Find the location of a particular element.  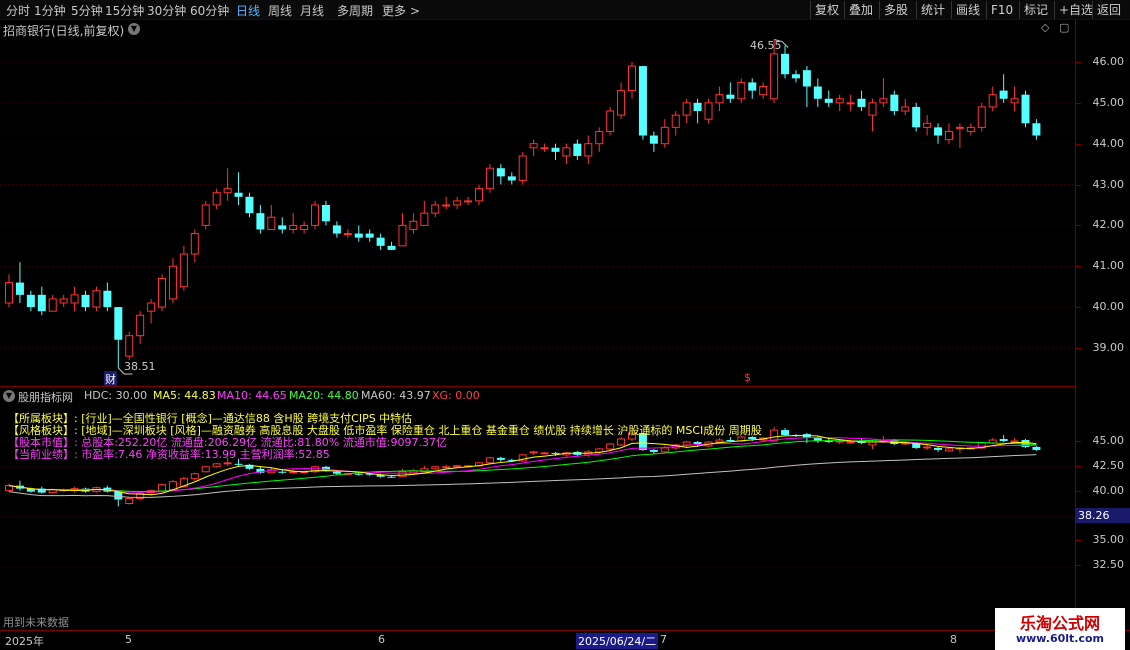

period-tab-monthly: 月线 is located at coordinates (312, 10).